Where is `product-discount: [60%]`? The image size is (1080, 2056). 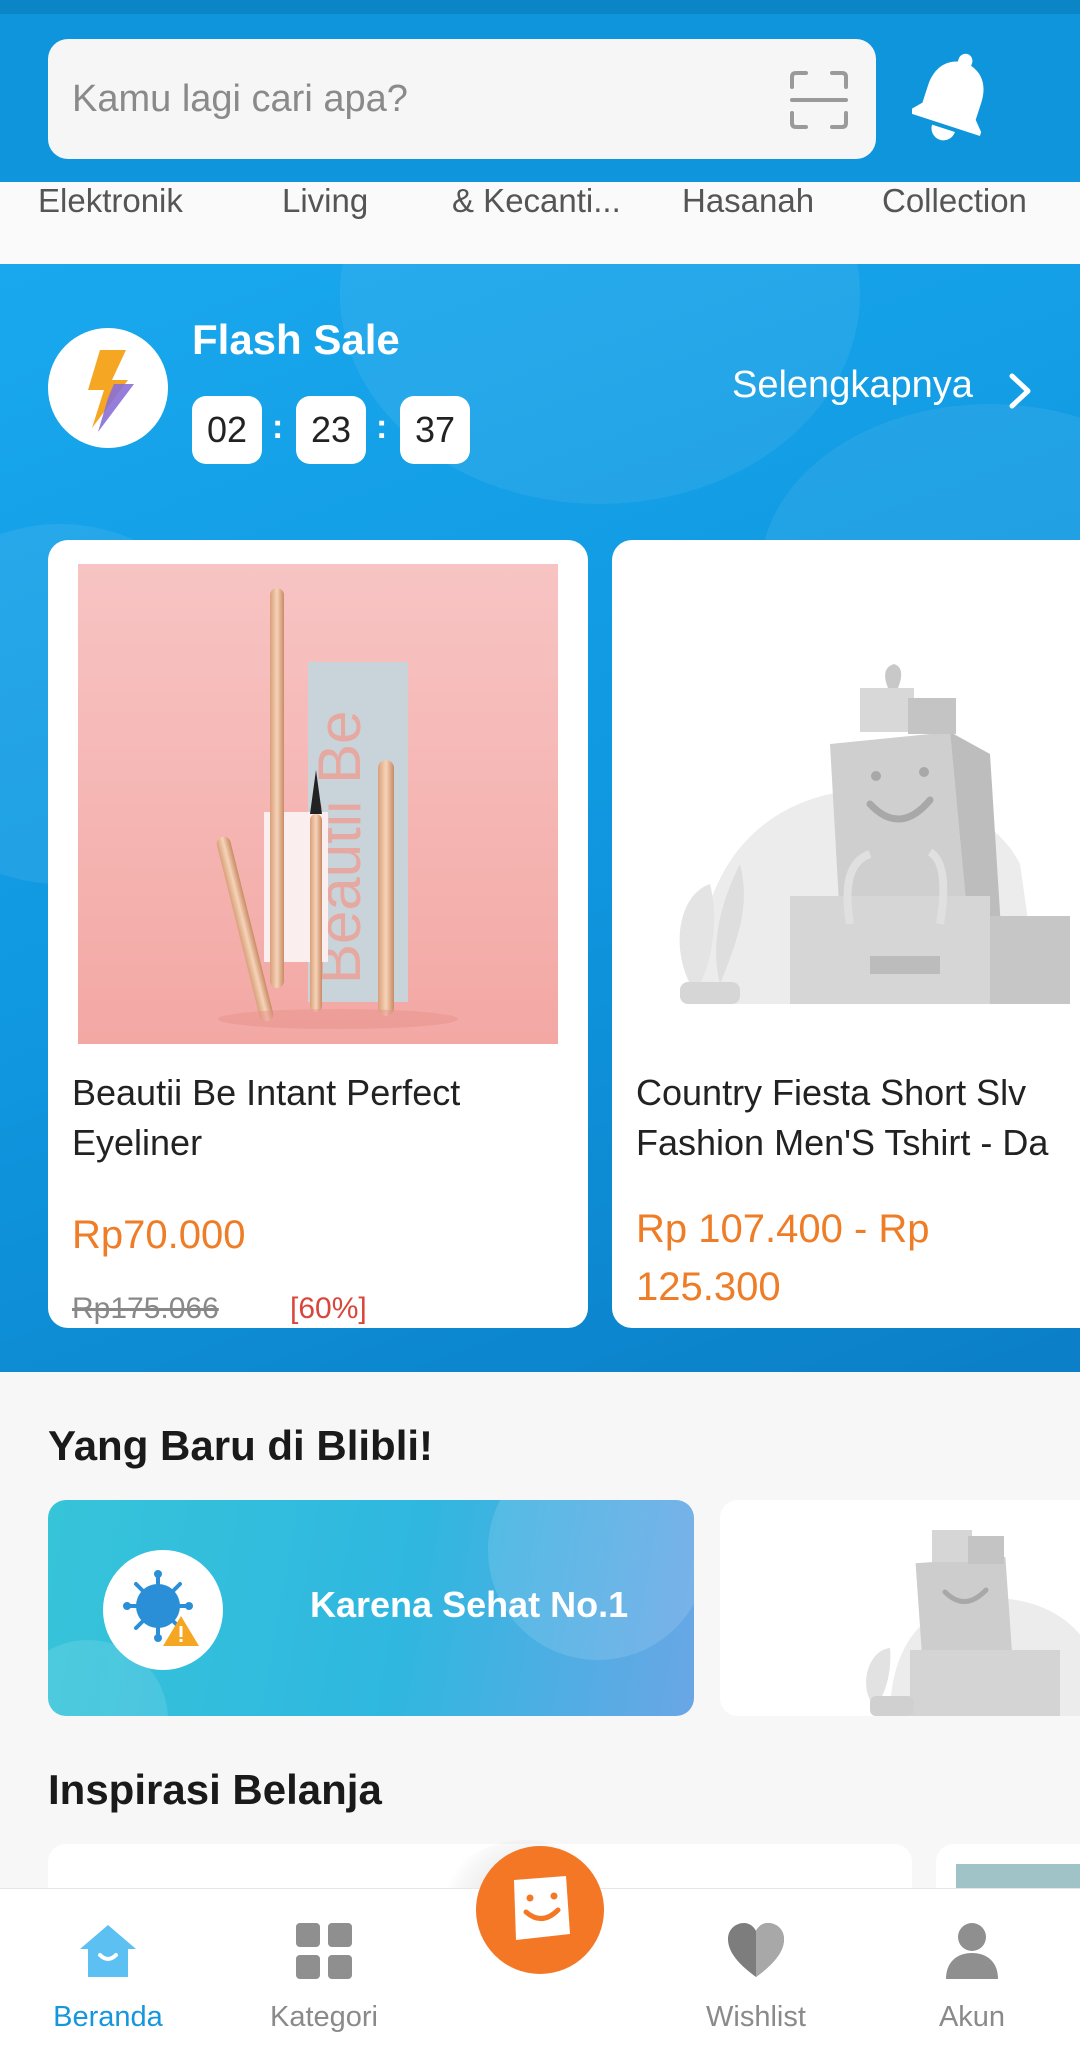
product-discount: [60%] is located at coordinates (328, 1308).